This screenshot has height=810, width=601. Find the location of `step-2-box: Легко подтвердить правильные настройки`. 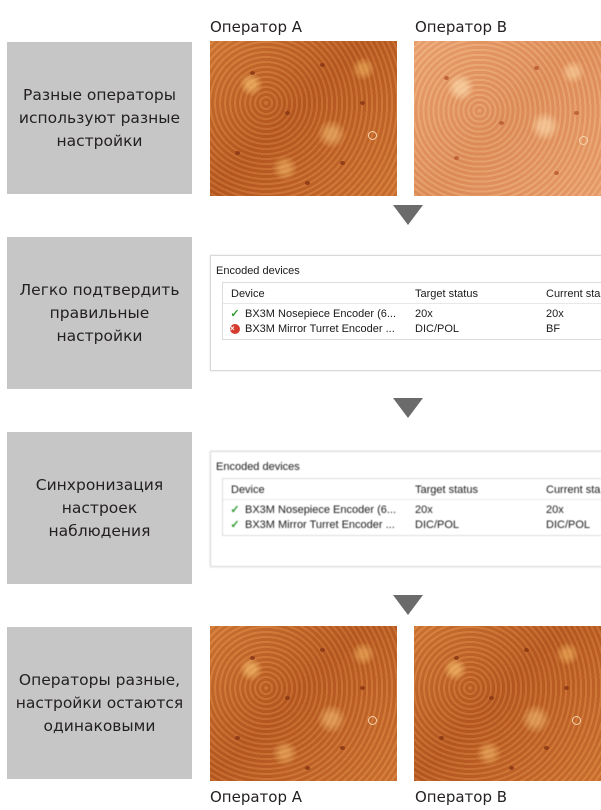

step-2-box: Легко подтвердить правильные настройки is located at coordinates (99, 313).